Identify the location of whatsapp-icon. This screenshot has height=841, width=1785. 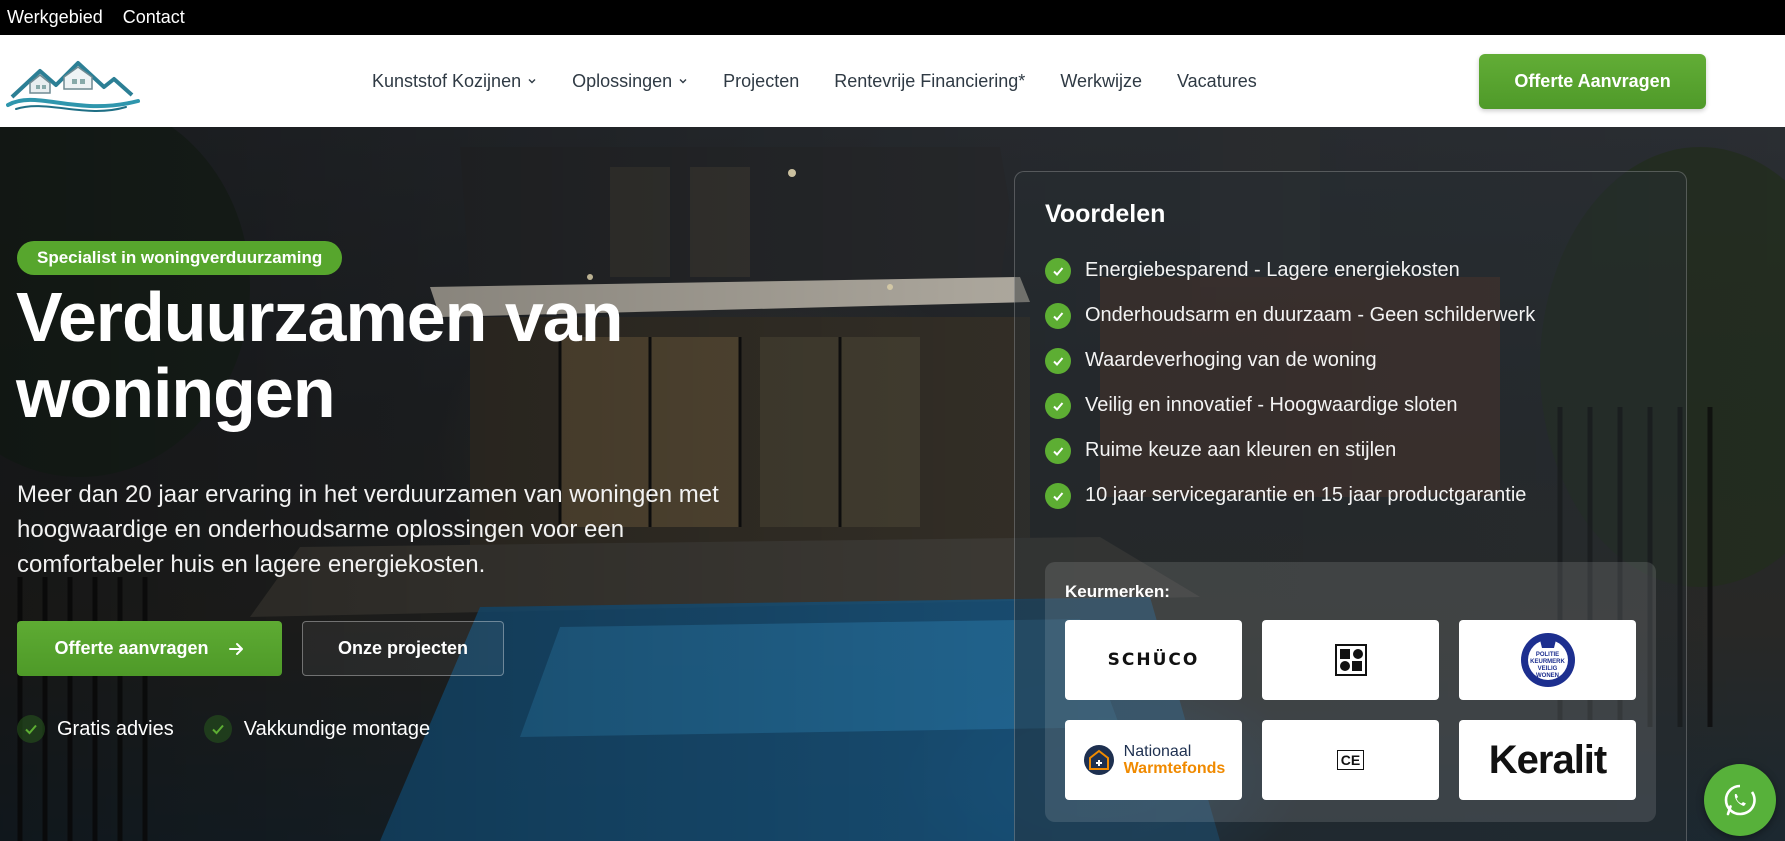
(1740, 800).